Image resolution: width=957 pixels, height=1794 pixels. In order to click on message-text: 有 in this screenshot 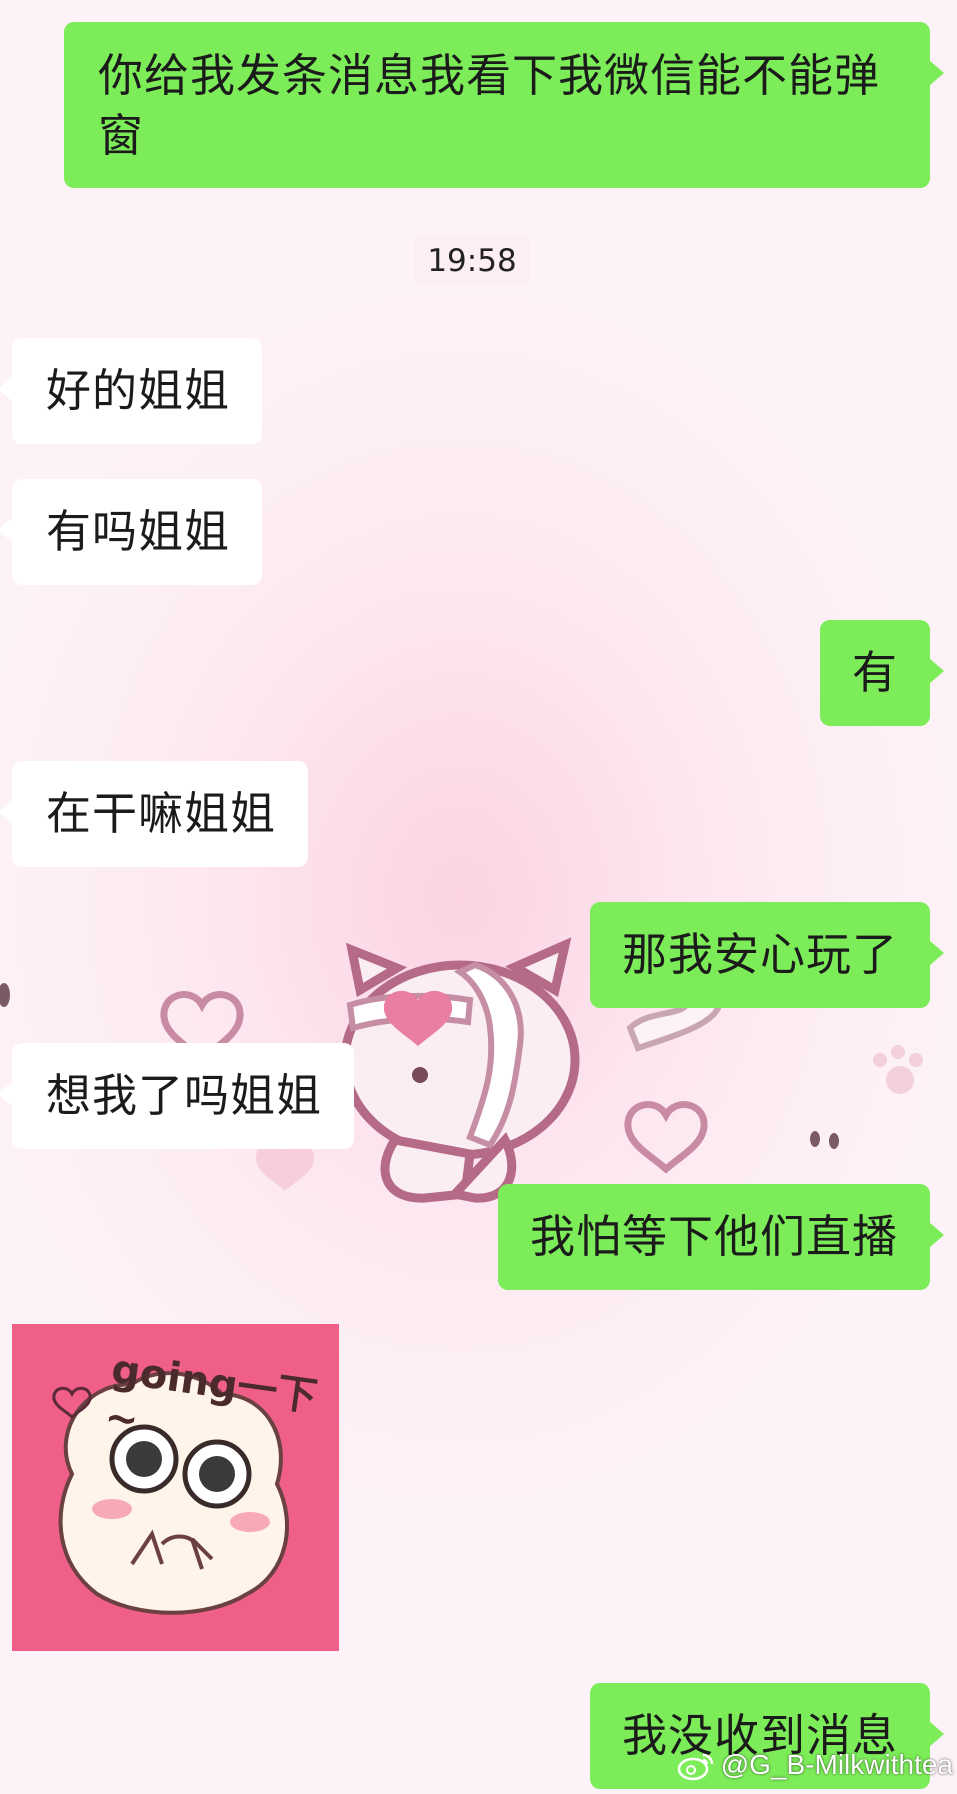, I will do `click(875, 672)`.